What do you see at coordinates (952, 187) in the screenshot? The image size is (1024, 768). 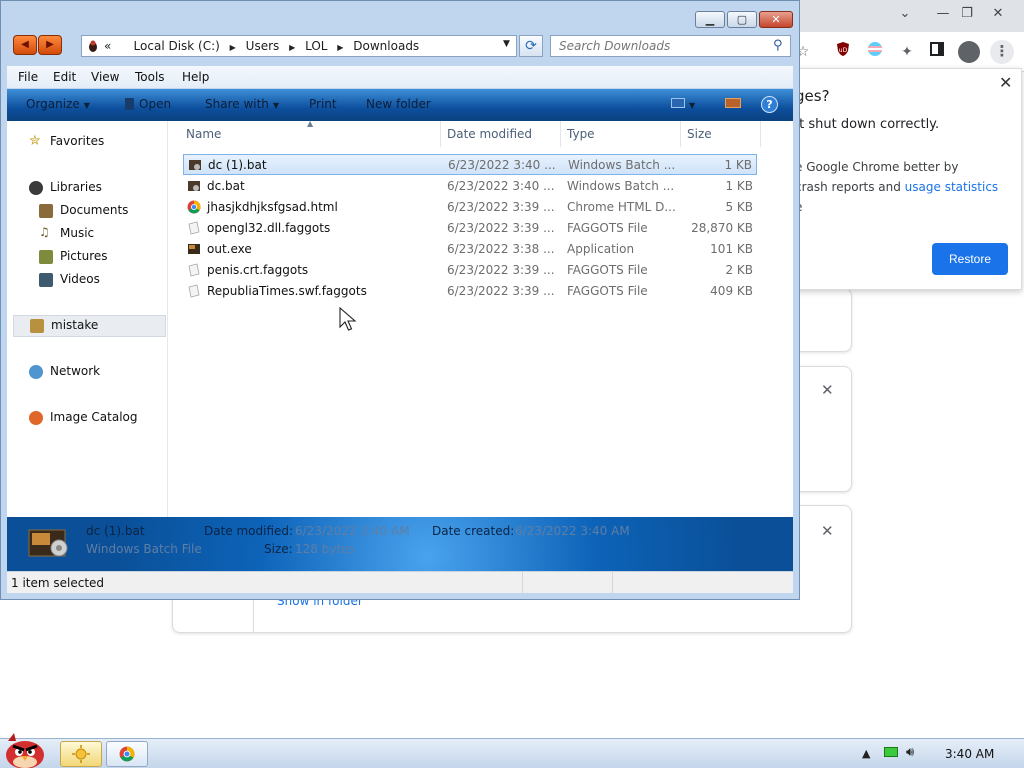 I see `usage-statistics-link: usage statistics` at bounding box center [952, 187].